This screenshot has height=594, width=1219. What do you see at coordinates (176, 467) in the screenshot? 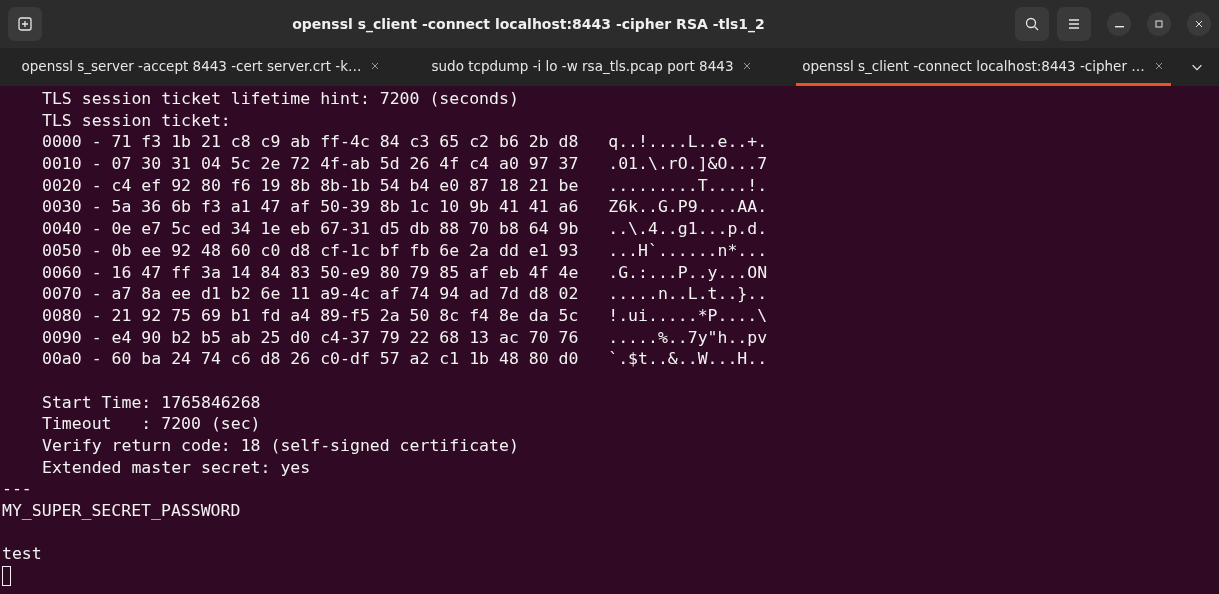
I see `terminal-line: Extended master secret: yes` at bounding box center [176, 467].